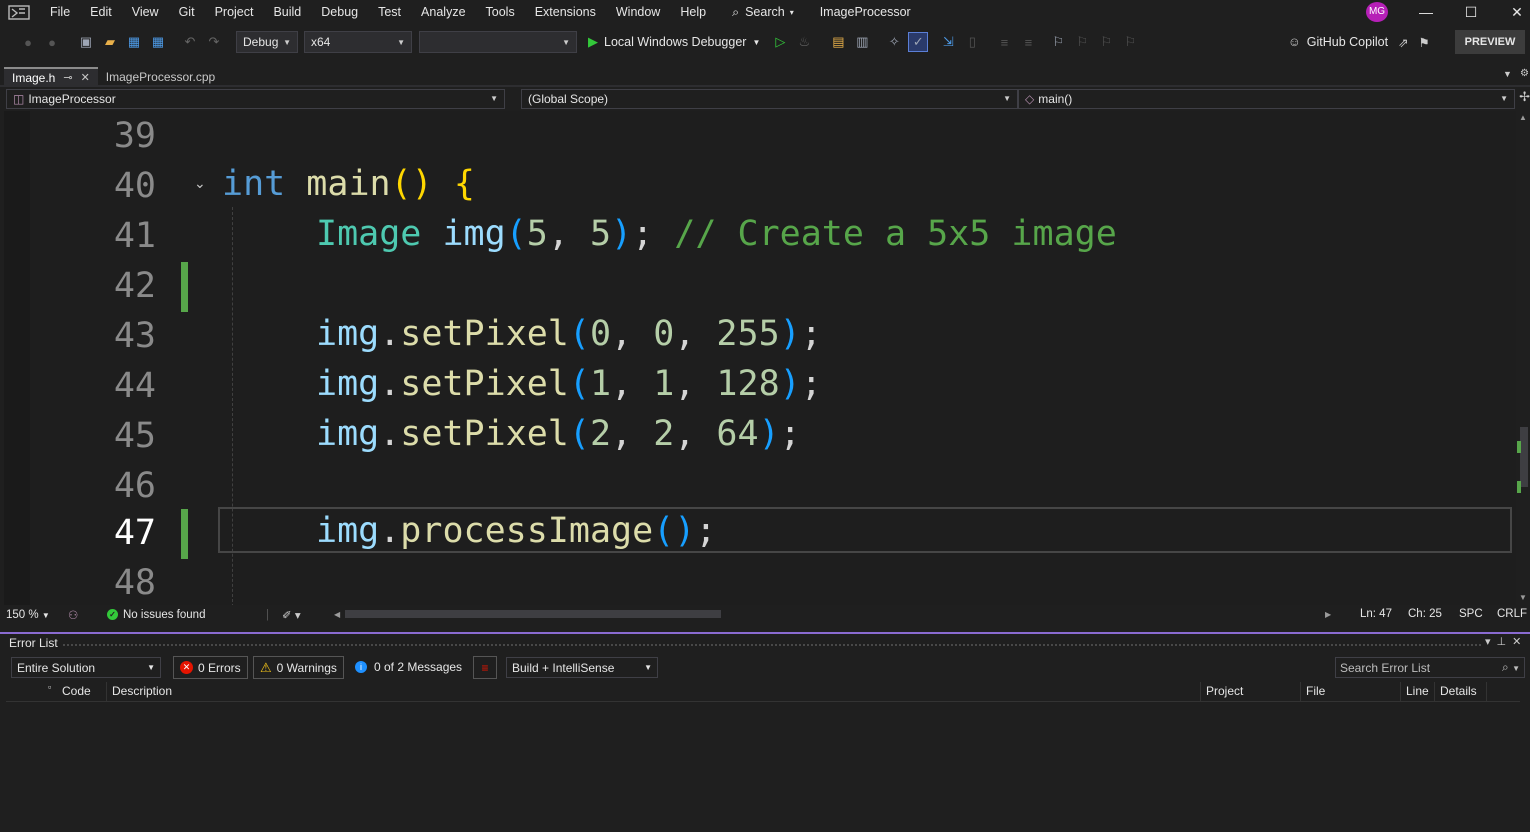  Describe the element at coordinates (894, 42) in the screenshot. I see `code-cleanup-icon: ✧` at that location.